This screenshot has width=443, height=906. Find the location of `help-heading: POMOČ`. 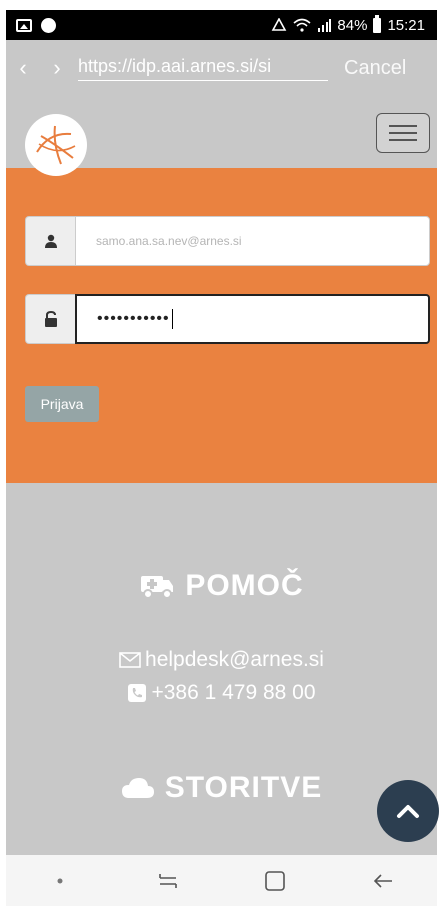

help-heading: POMOČ is located at coordinates (221, 586).